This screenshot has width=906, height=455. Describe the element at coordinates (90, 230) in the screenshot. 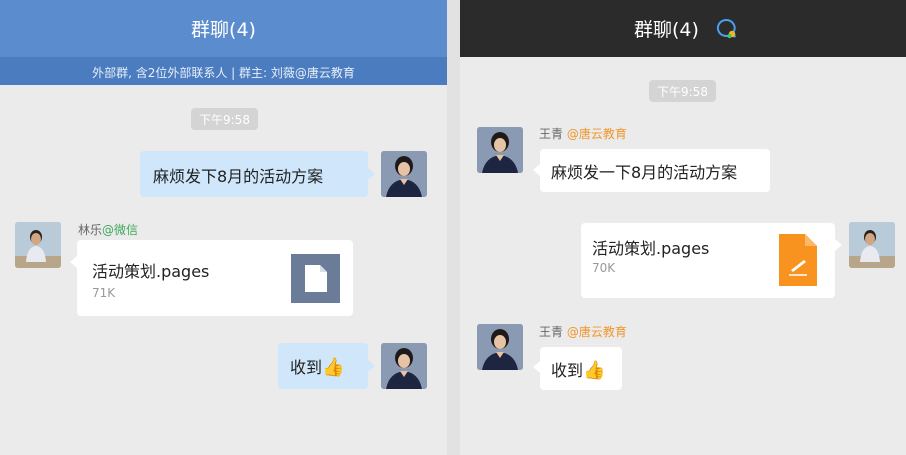

I see `left-sender-name: 林乐` at that location.